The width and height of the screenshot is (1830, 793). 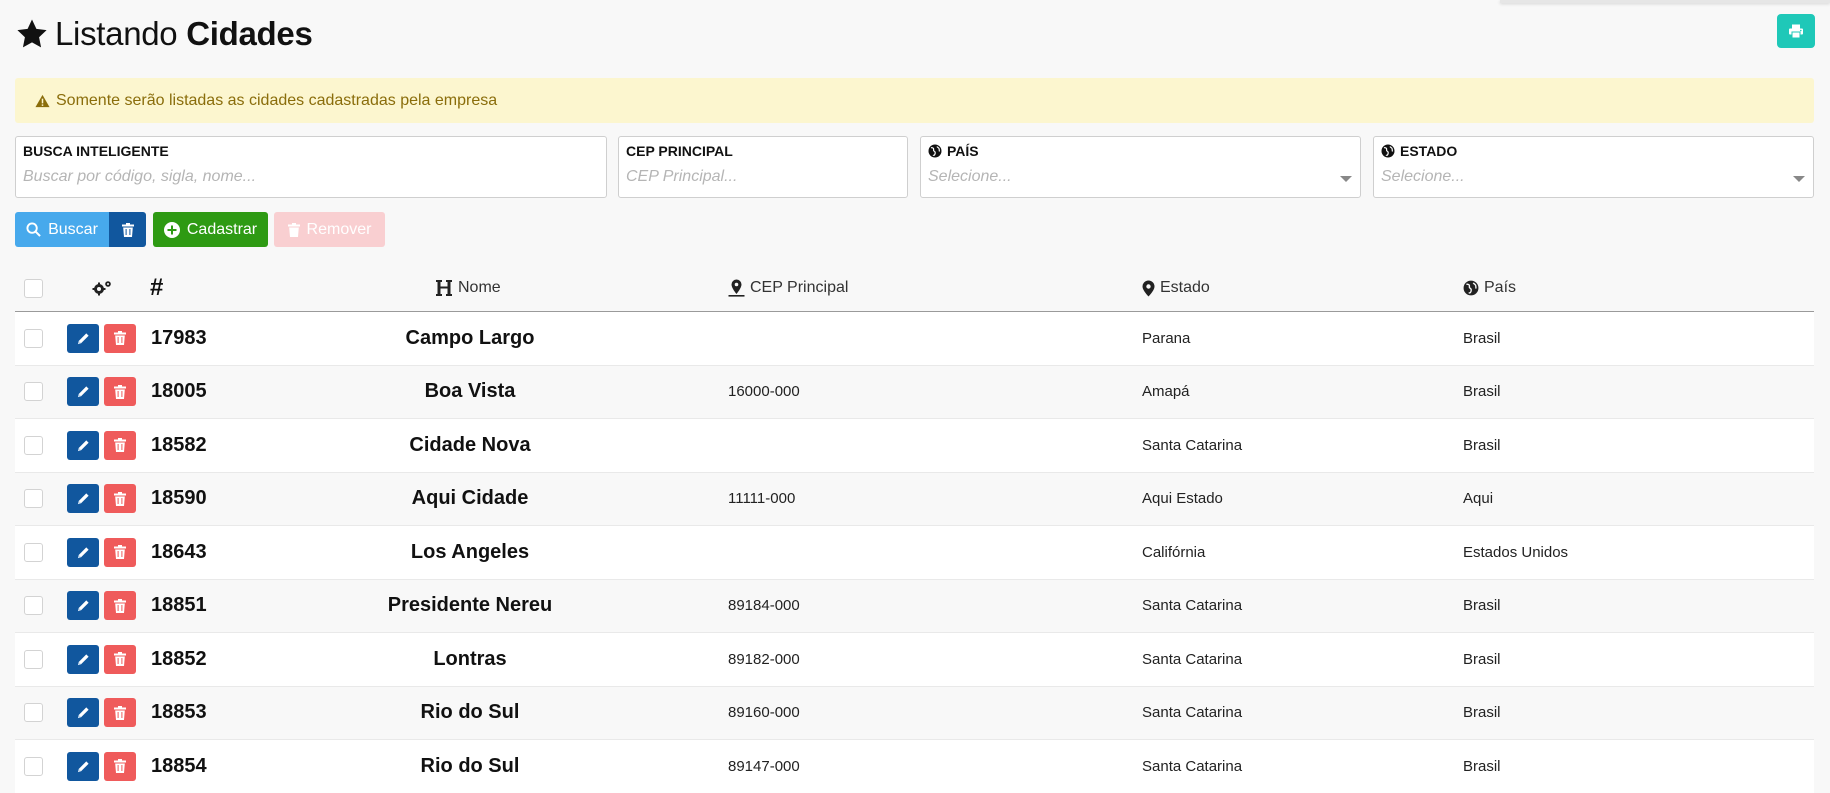 I want to click on page-title: Listando Cidades, so click(x=184, y=34).